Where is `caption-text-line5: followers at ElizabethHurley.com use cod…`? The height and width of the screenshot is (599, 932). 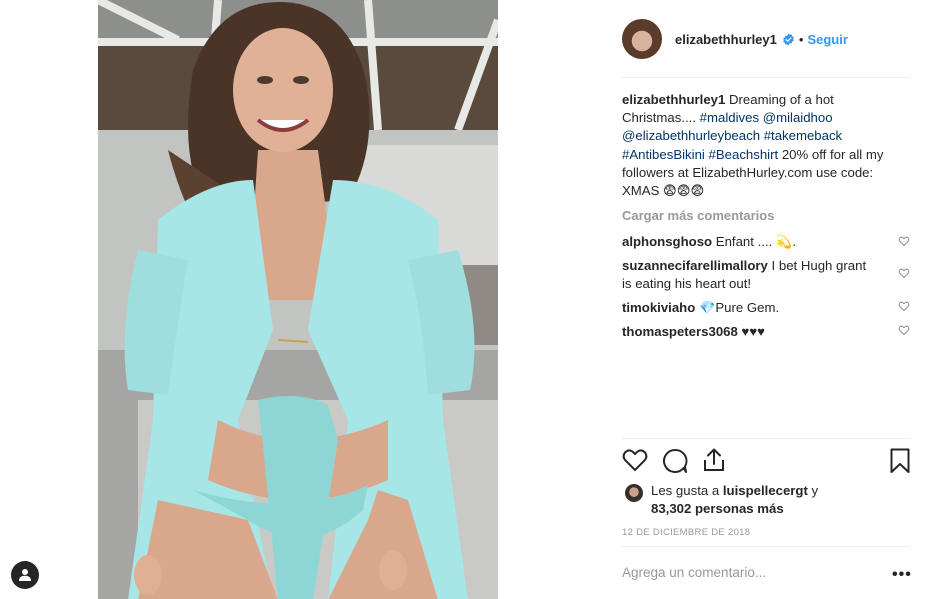 caption-text-line5: followers at ElizabethHurley.com use cod… is located at coordinates (748, 172).